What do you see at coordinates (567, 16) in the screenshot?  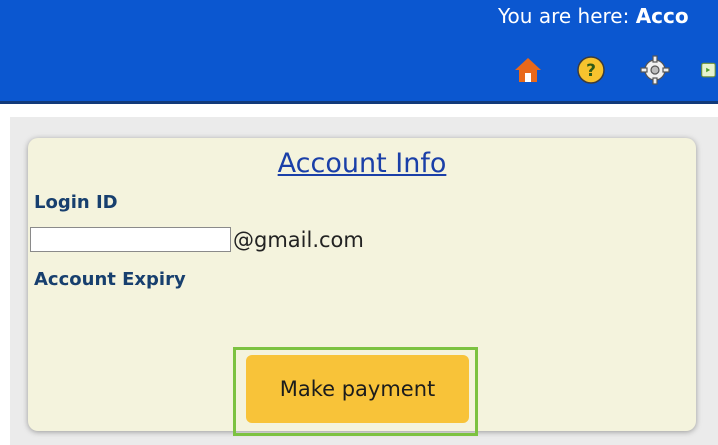 I see `breadcrumb-prefix: You are here:` at bounding box center [567, 16].